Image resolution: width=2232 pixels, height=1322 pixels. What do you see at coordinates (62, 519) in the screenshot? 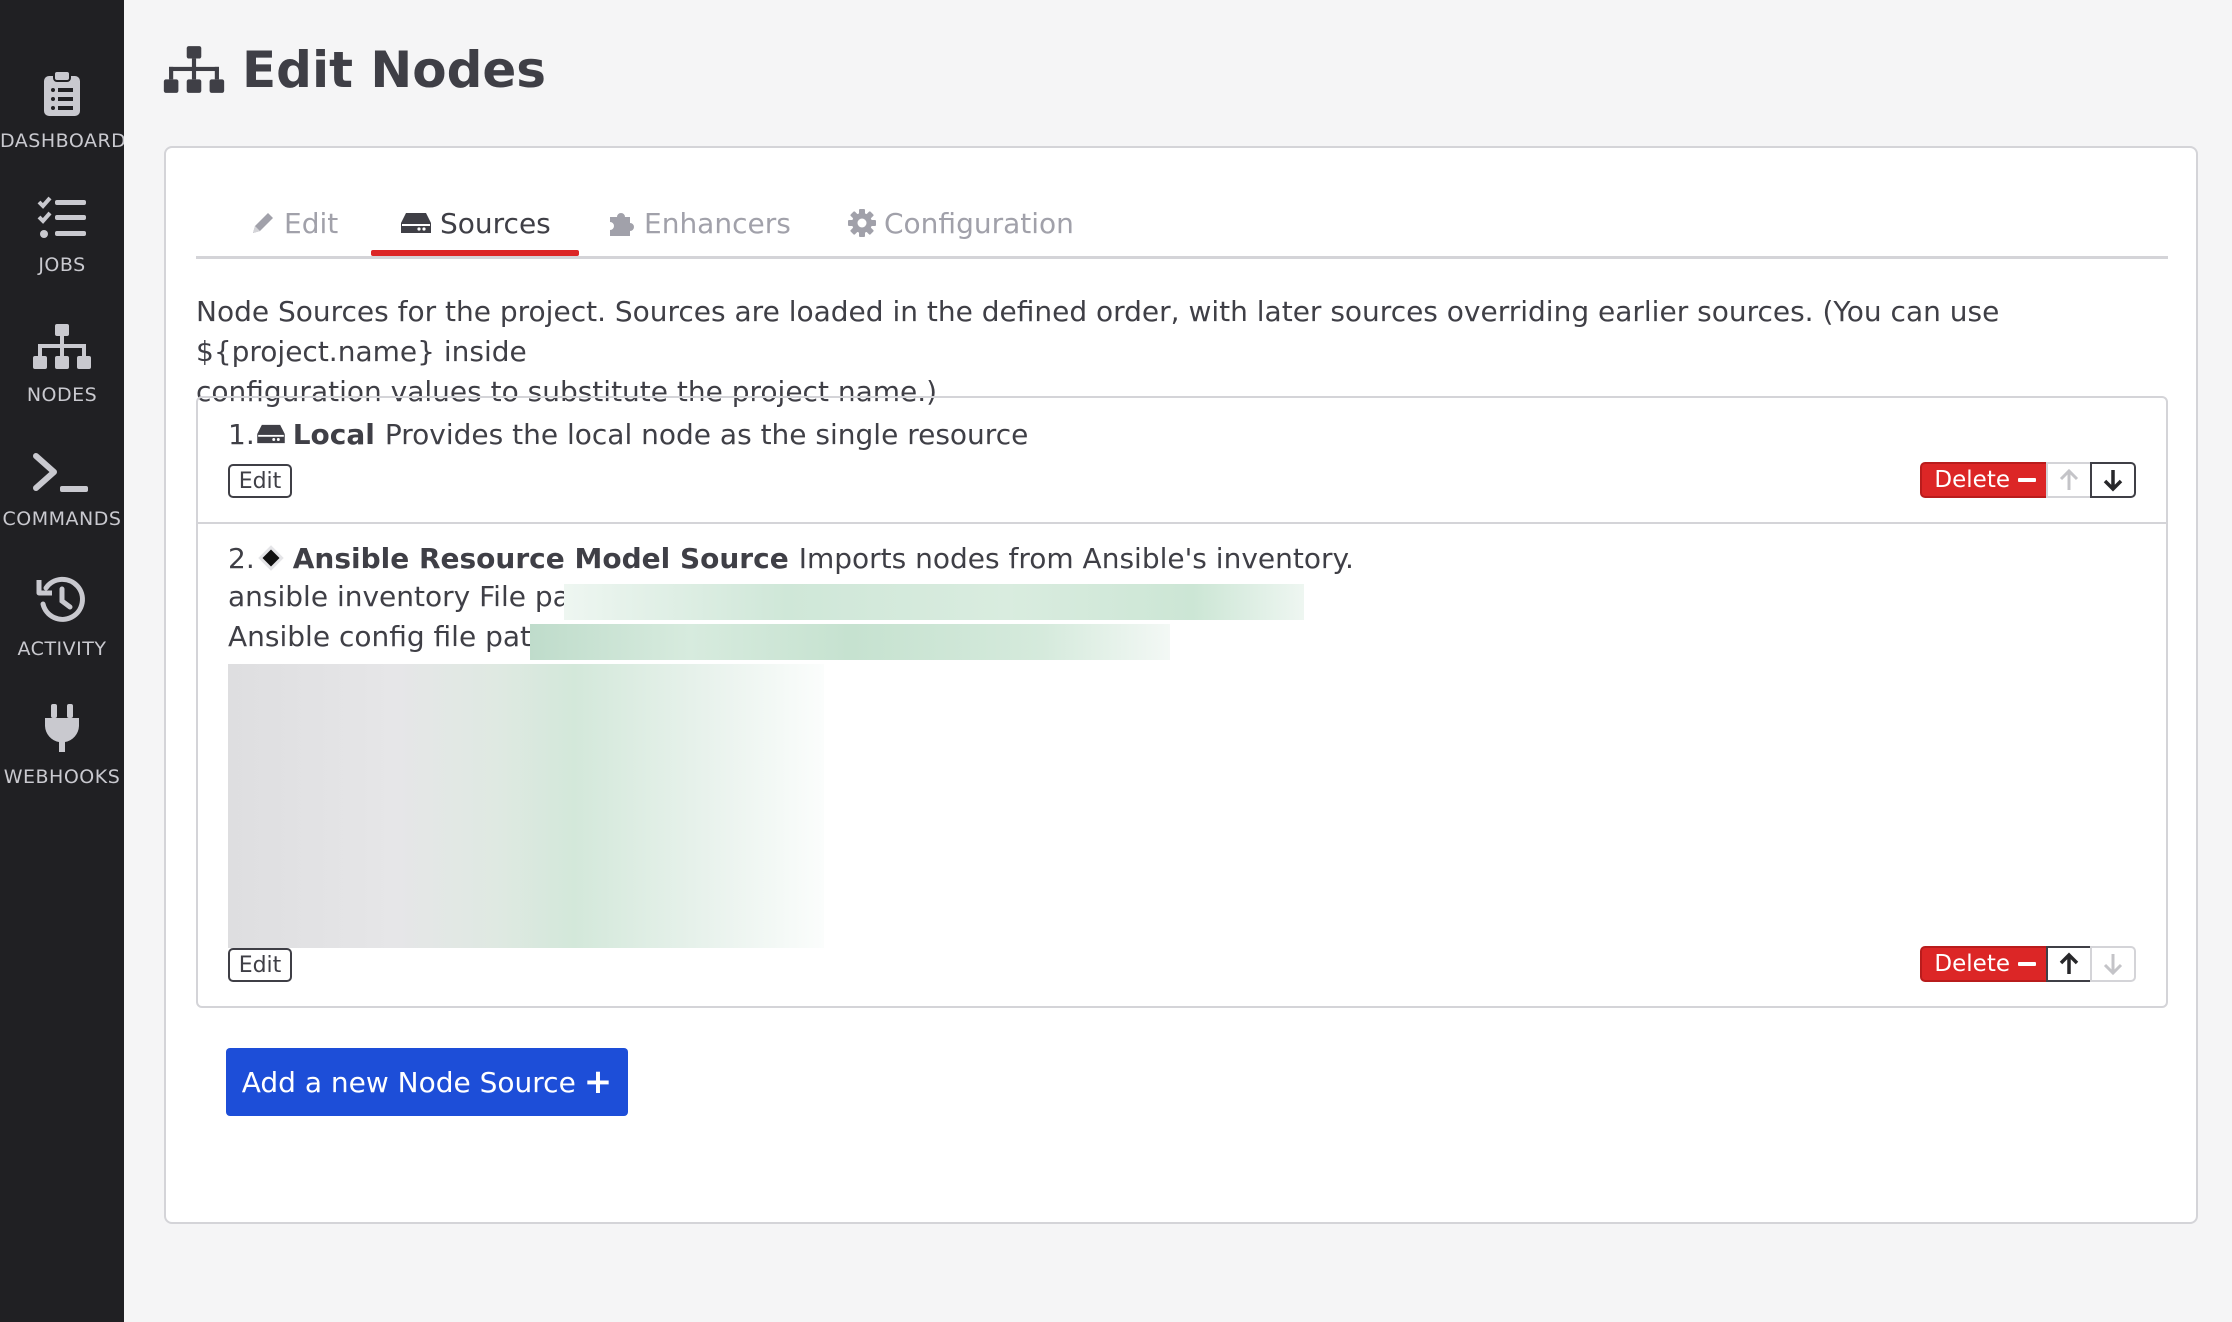
I see `sidebar-item-label: COMMANDS` at bounding box center [62, 519].